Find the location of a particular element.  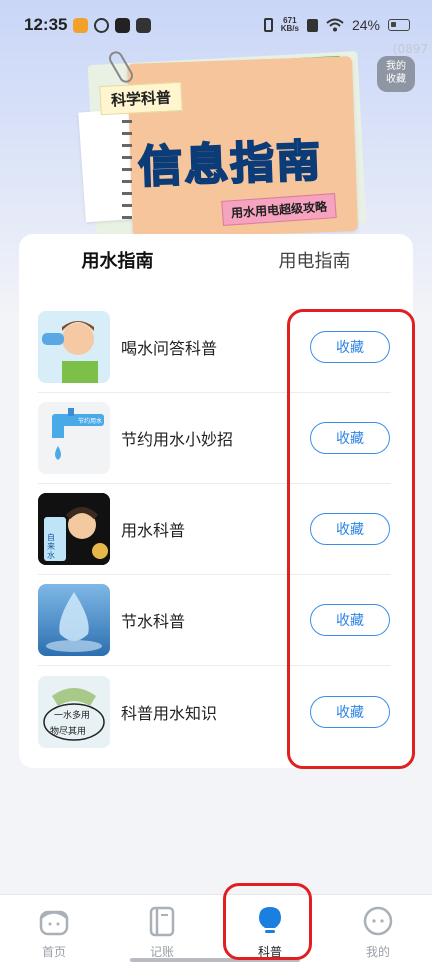

vibrate-icon is located at coordinates (268, 25).